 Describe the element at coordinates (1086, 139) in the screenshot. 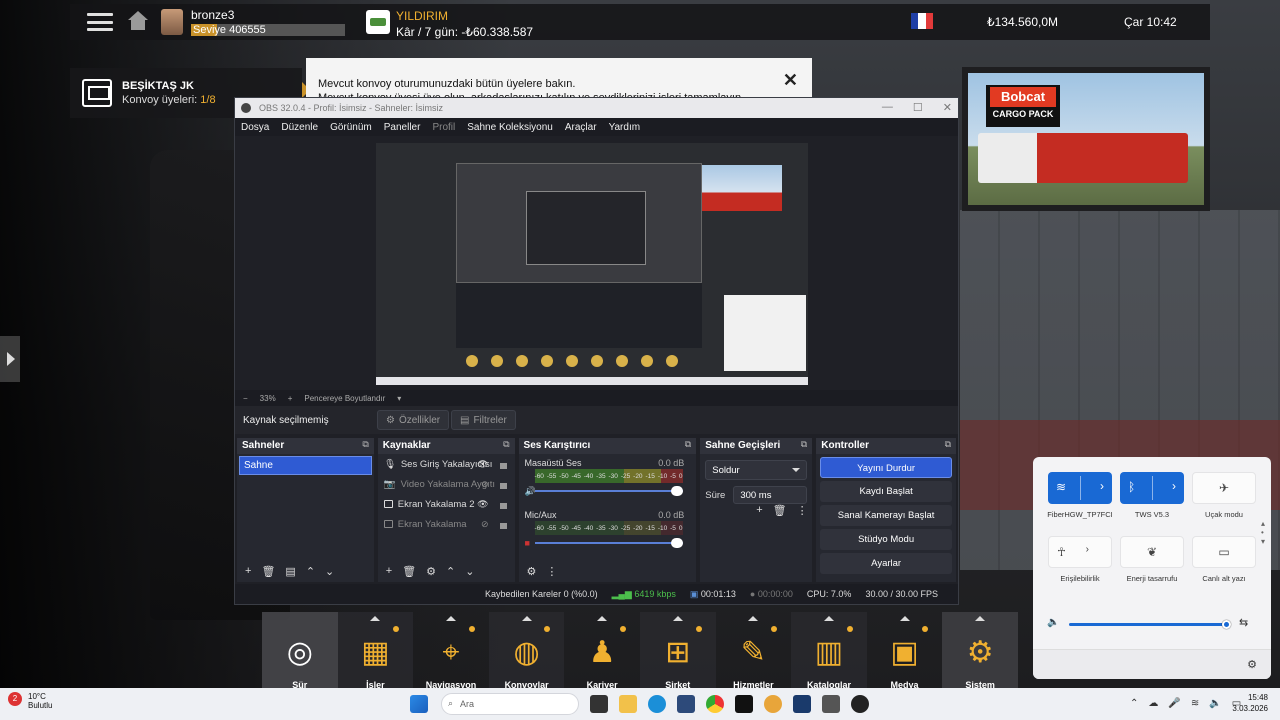

I see `ad-banner: Bobcat CARGO PACK` at that location.